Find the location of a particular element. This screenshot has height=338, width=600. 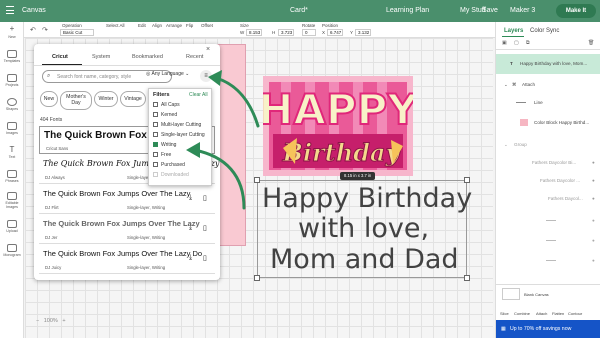

flatten-button: Flatten is located at coordinates (558, 313).